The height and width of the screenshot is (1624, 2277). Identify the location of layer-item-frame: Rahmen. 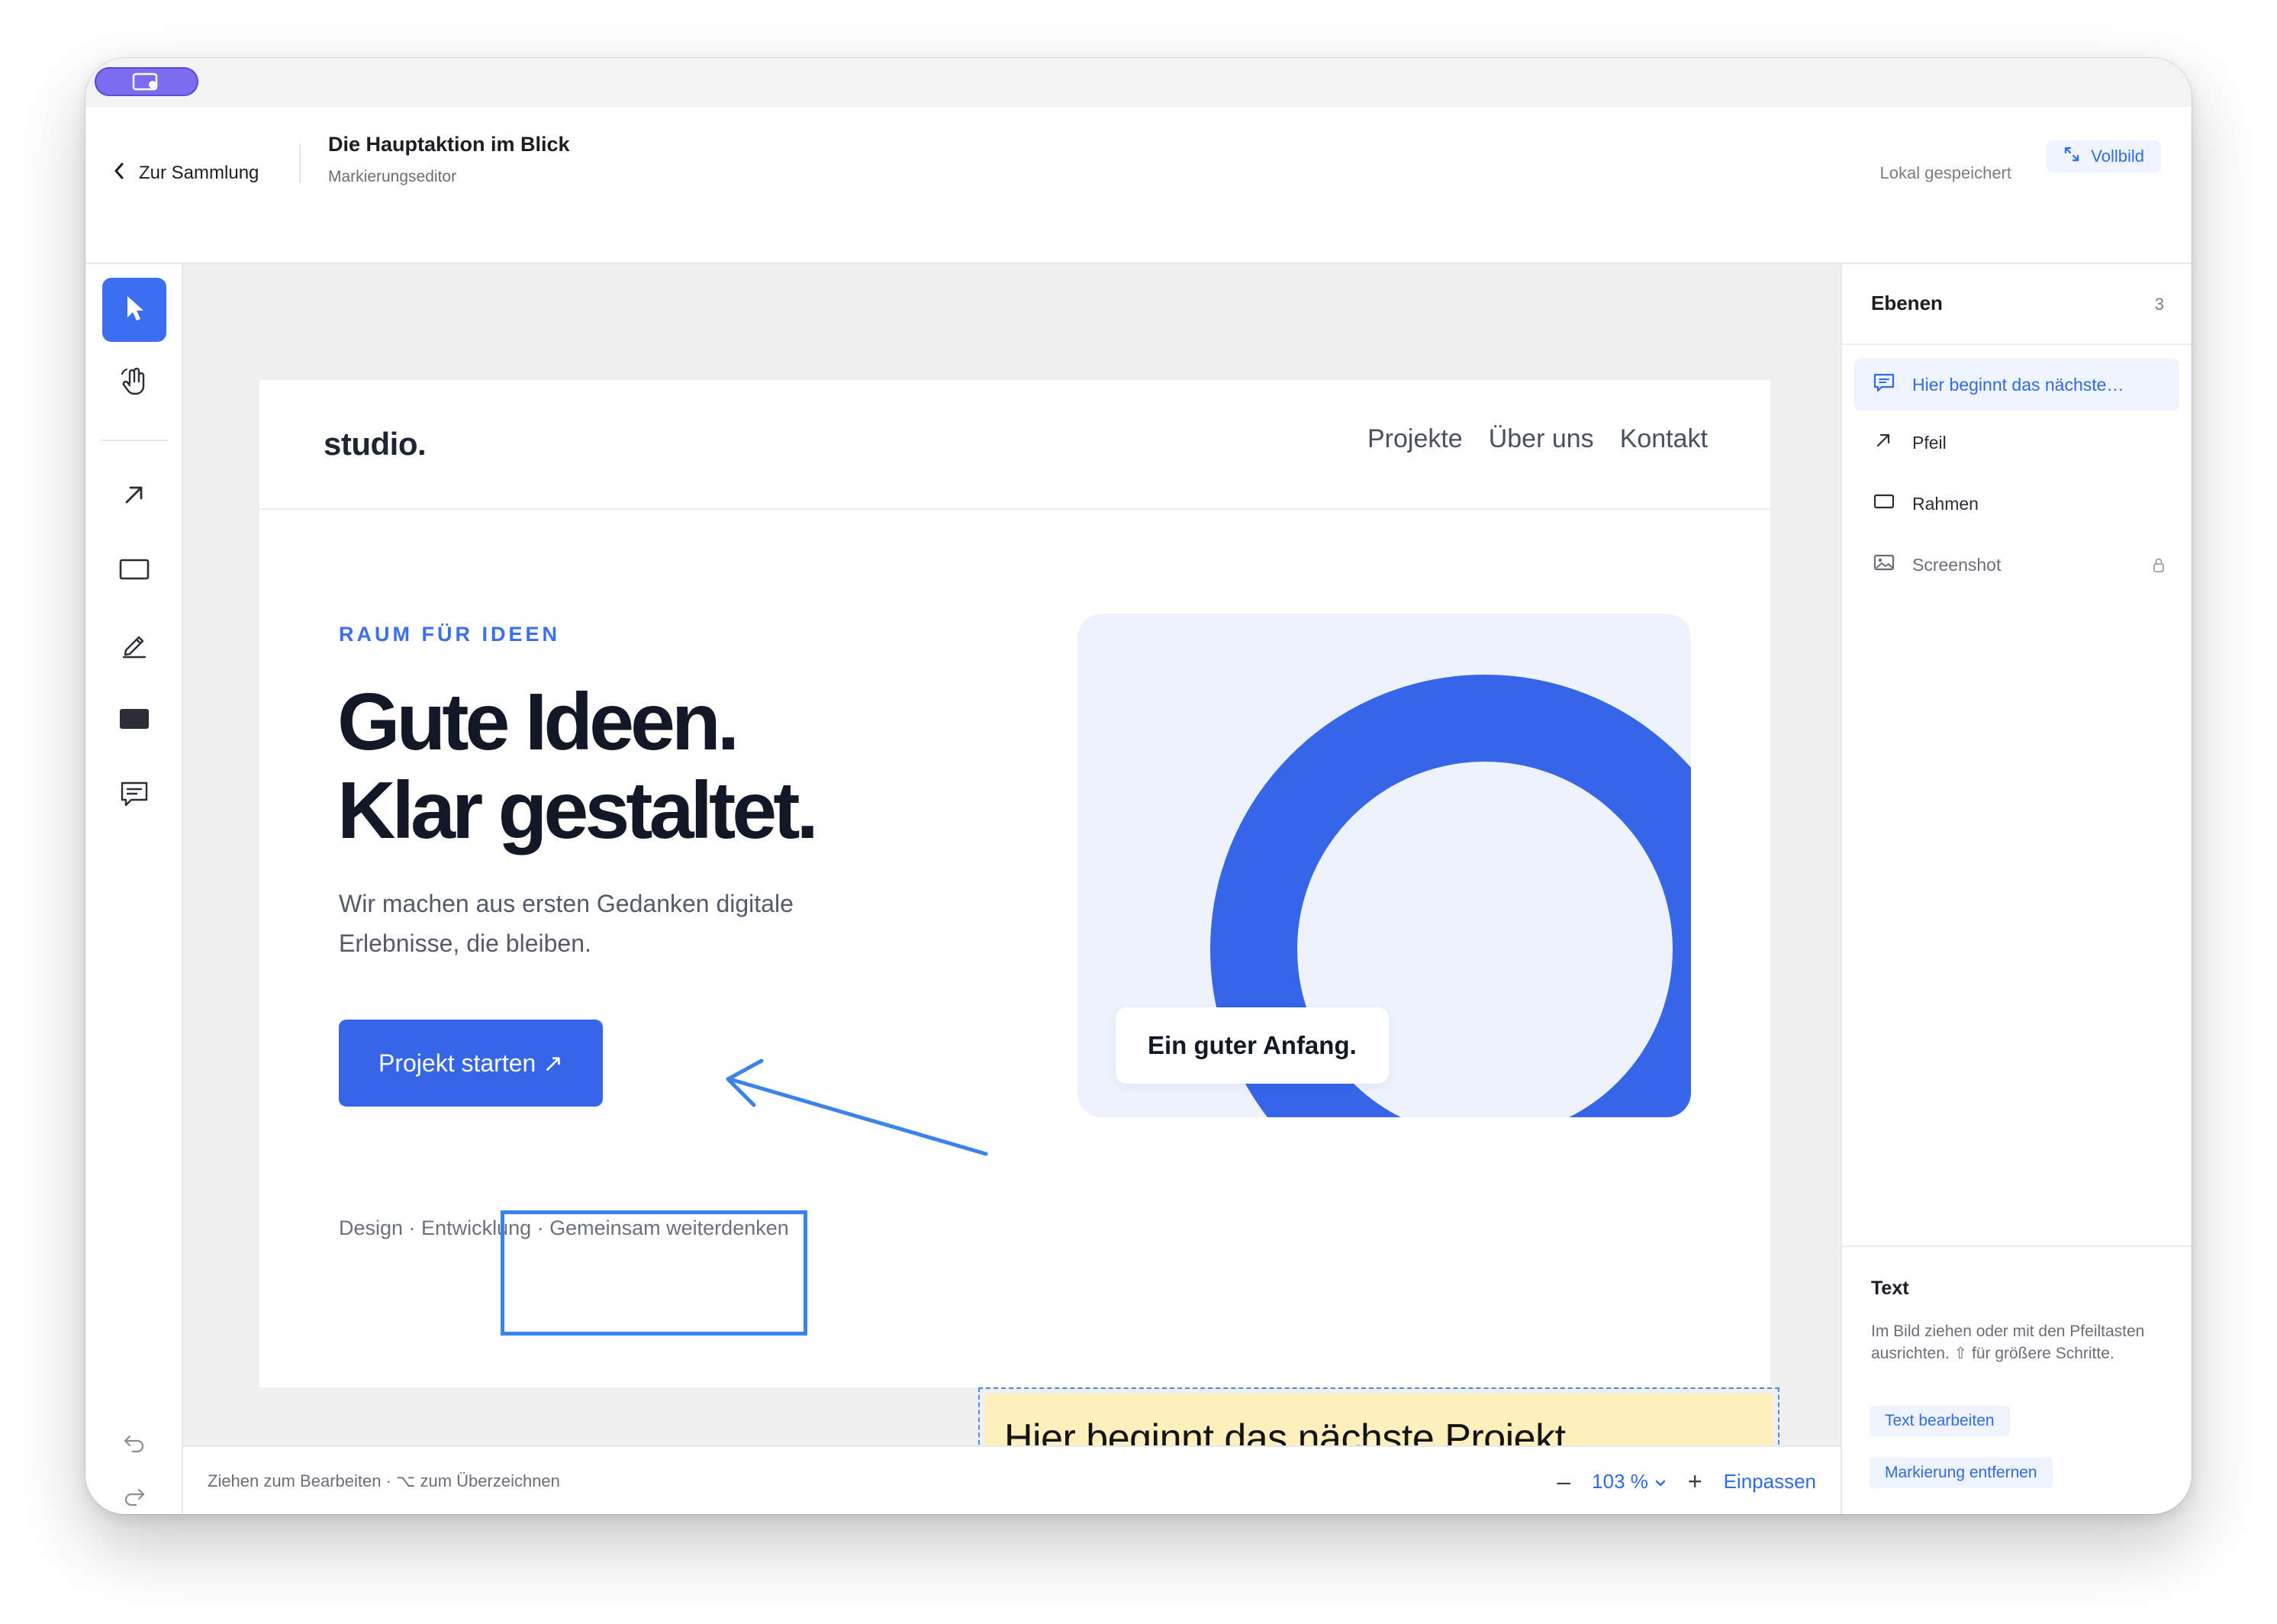
(2017, 504).